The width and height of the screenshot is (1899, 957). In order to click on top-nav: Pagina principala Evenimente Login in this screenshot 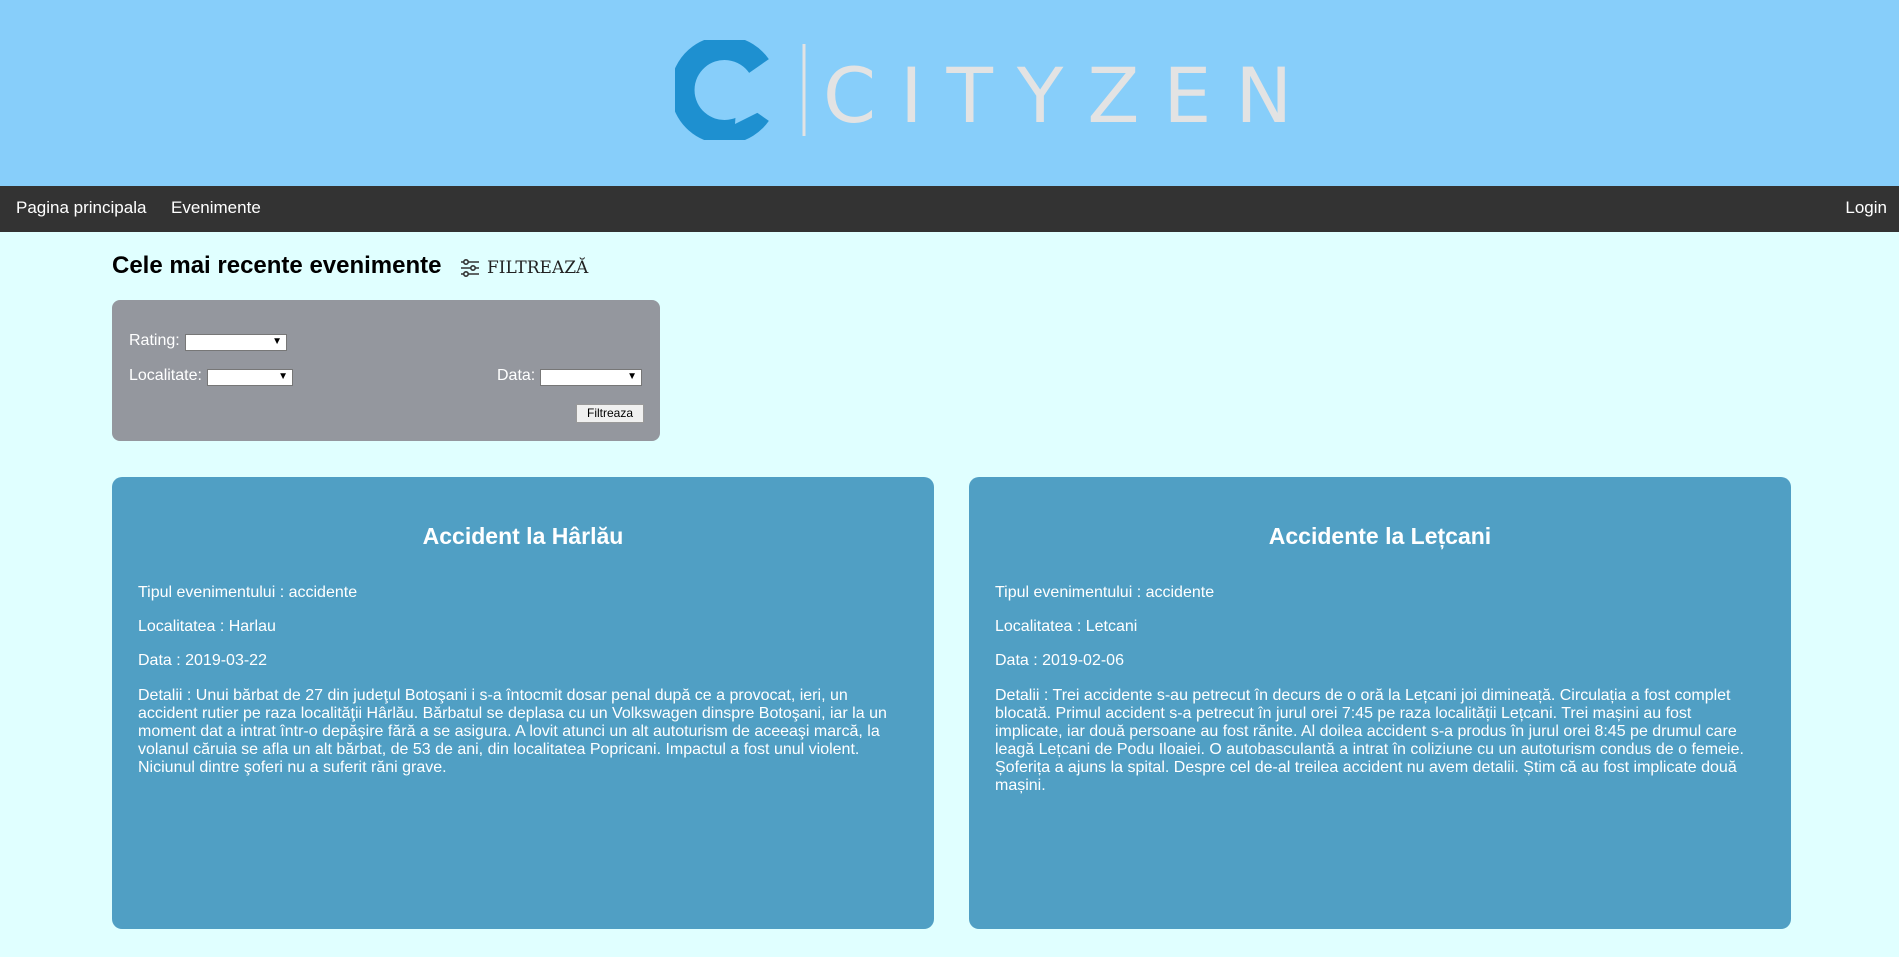, I will do `click(949, 209)`.